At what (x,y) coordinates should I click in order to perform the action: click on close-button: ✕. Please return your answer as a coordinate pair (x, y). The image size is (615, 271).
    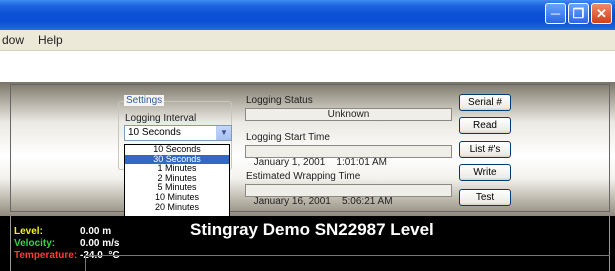
    Looking at the image, I should click on (601, 13).